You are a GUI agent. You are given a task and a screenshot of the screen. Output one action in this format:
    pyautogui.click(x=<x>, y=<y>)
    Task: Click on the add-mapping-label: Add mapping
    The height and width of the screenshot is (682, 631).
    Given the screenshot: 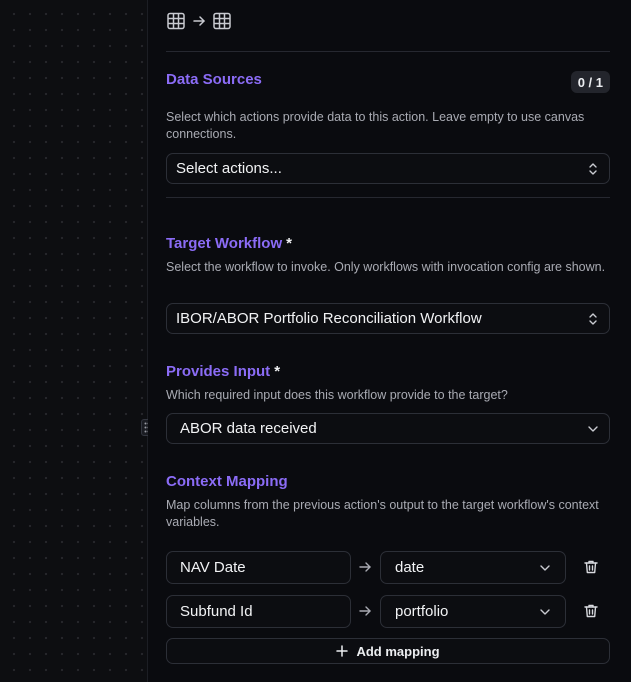 What is the action you would take?
    pyautogui.click(x=398, y=651)
    